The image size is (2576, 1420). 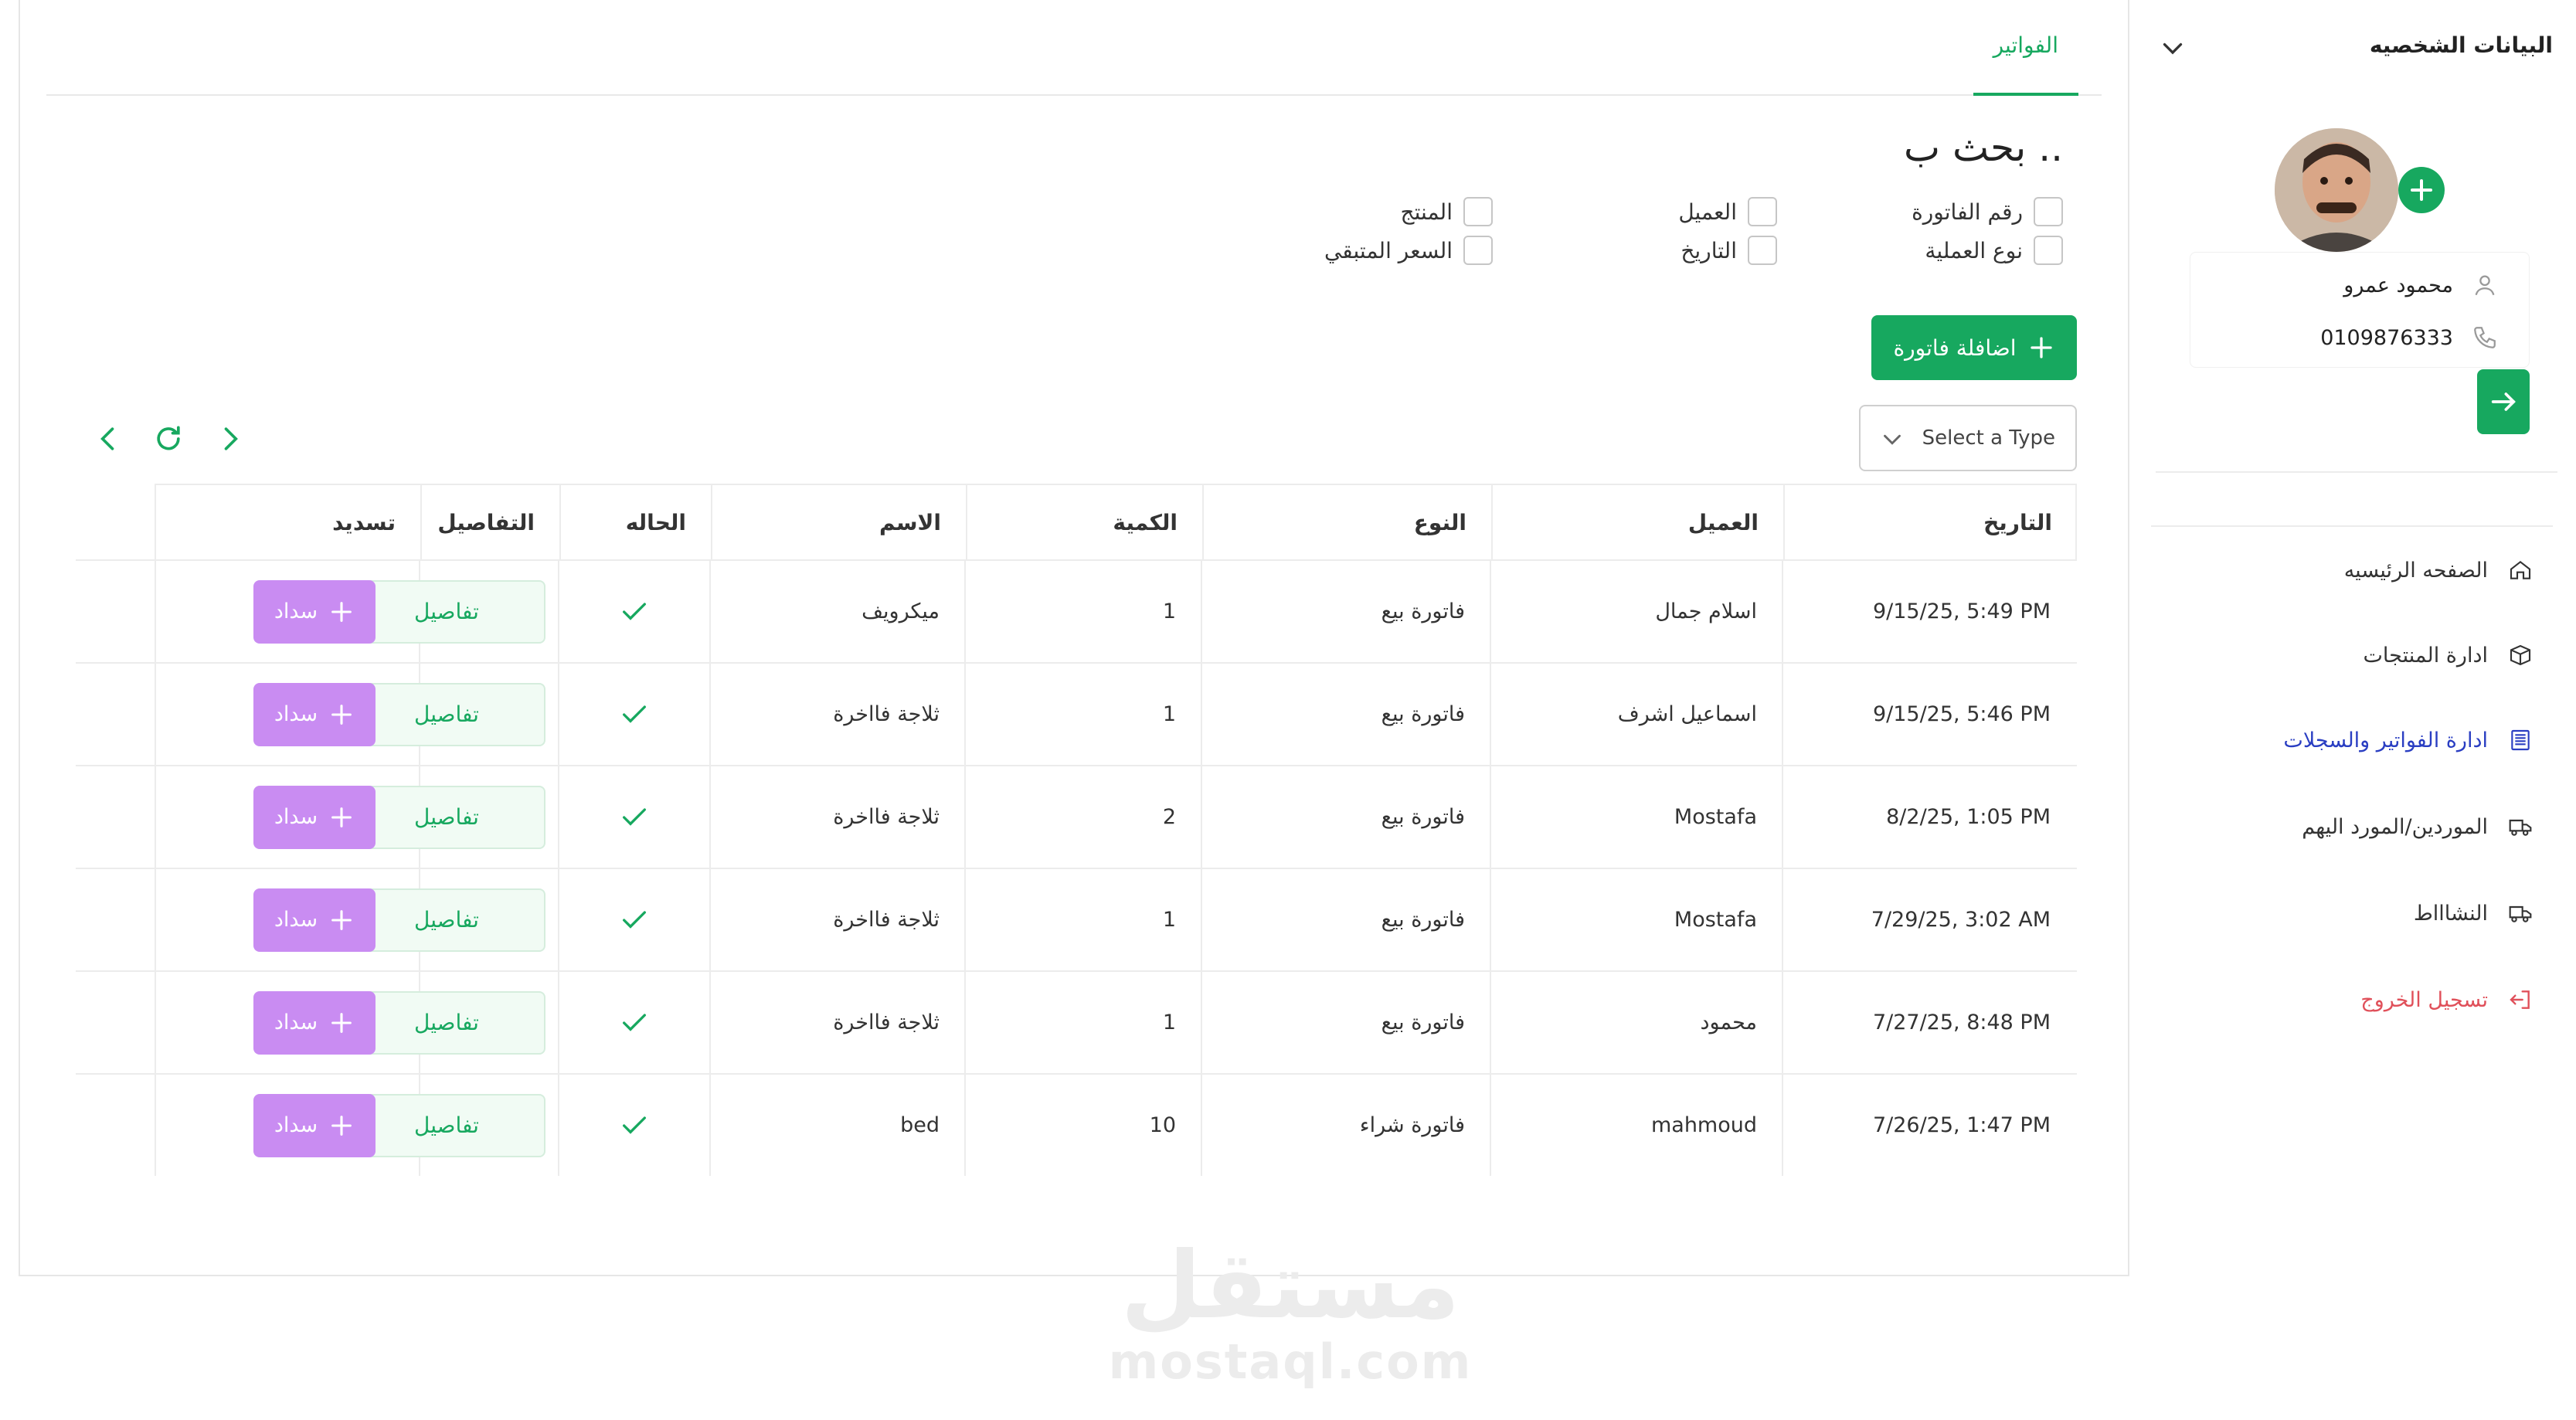 What do you see at coordinates (2385, 740) in the screenshot?
I see `sidebar-item-label: ادارة الفواتير والسجلات` at bounding box center [2385, 740].